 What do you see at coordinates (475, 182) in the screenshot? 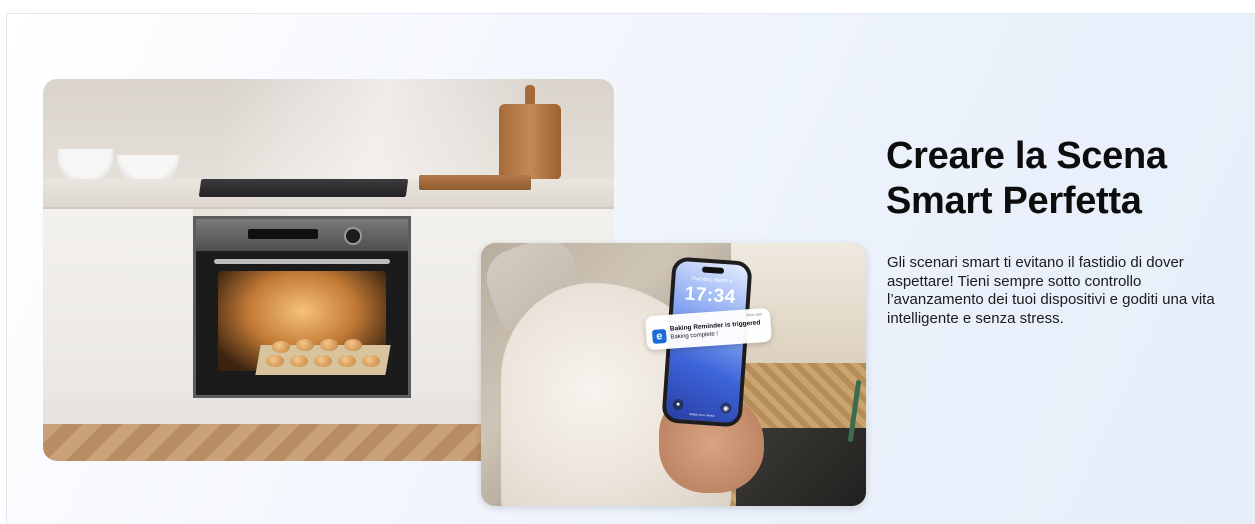
I see `cutting-board-flat` at bounding box center [475, 182].